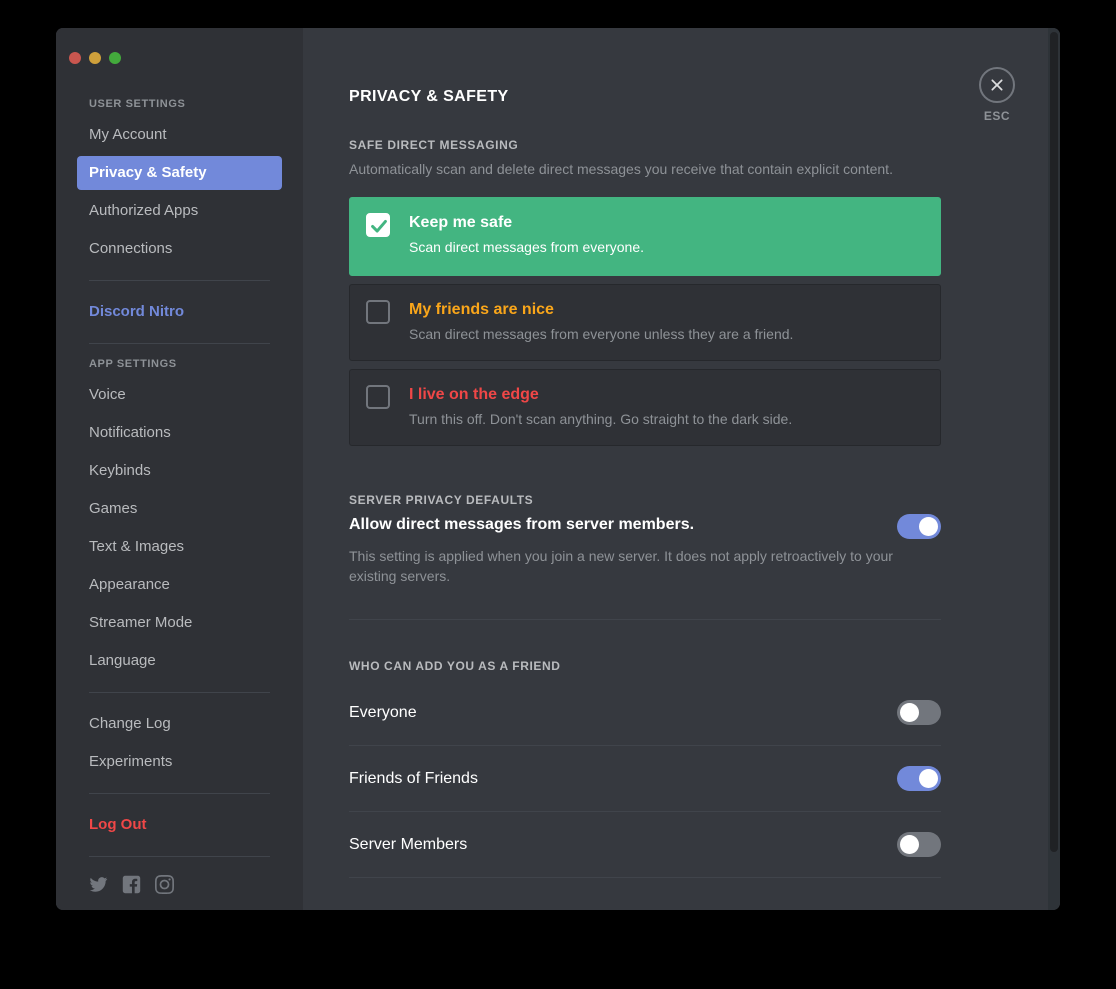 The image size is (1116, 989). I want to click on sidebar-item-games: Games, so click(179, 509).